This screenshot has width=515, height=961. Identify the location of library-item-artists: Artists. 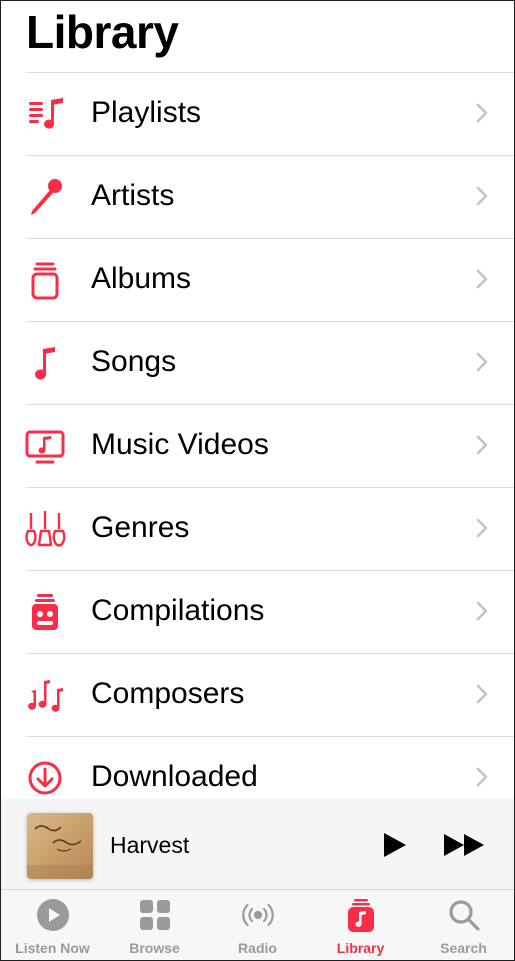
(257, 196).